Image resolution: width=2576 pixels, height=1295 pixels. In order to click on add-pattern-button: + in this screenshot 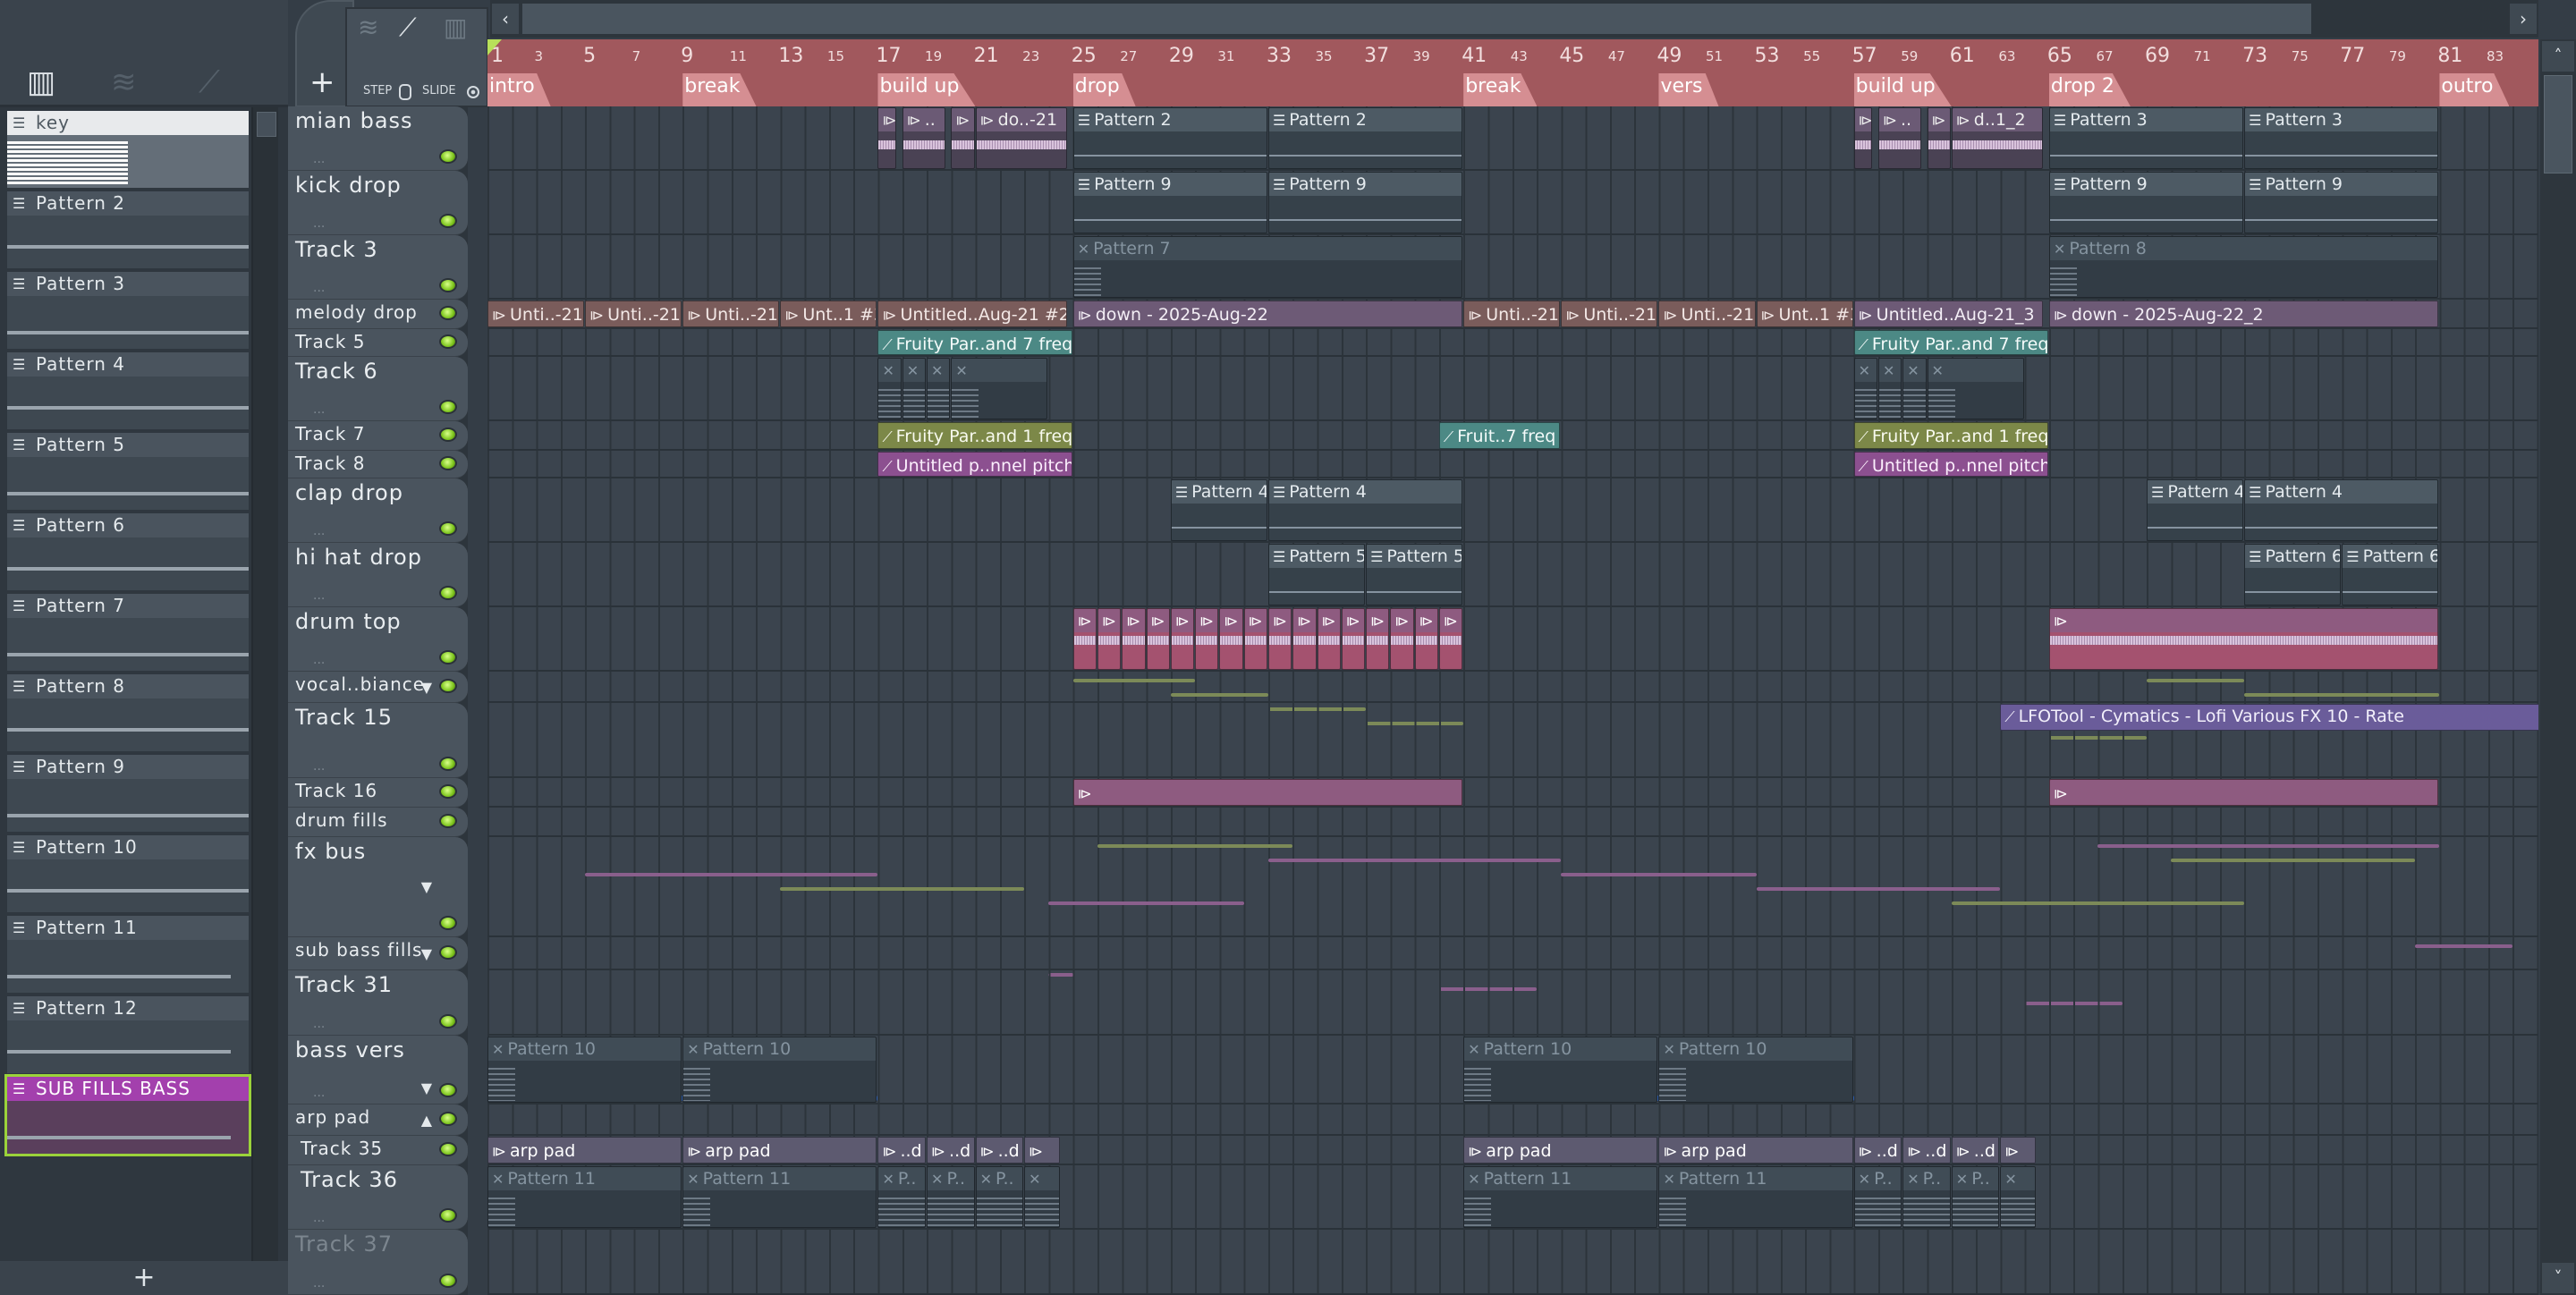, I will do `click(144, 1278)`.